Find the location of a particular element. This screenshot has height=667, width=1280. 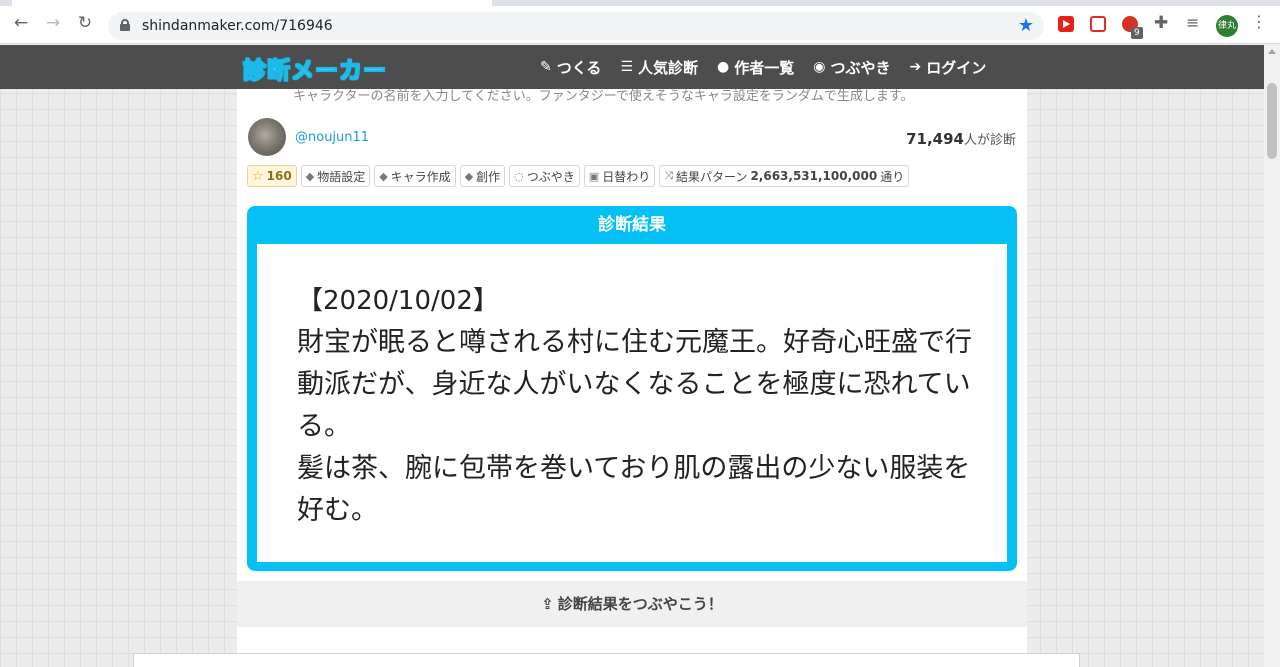

nav-login-label: ログイン is located at coordinates (956, 67).